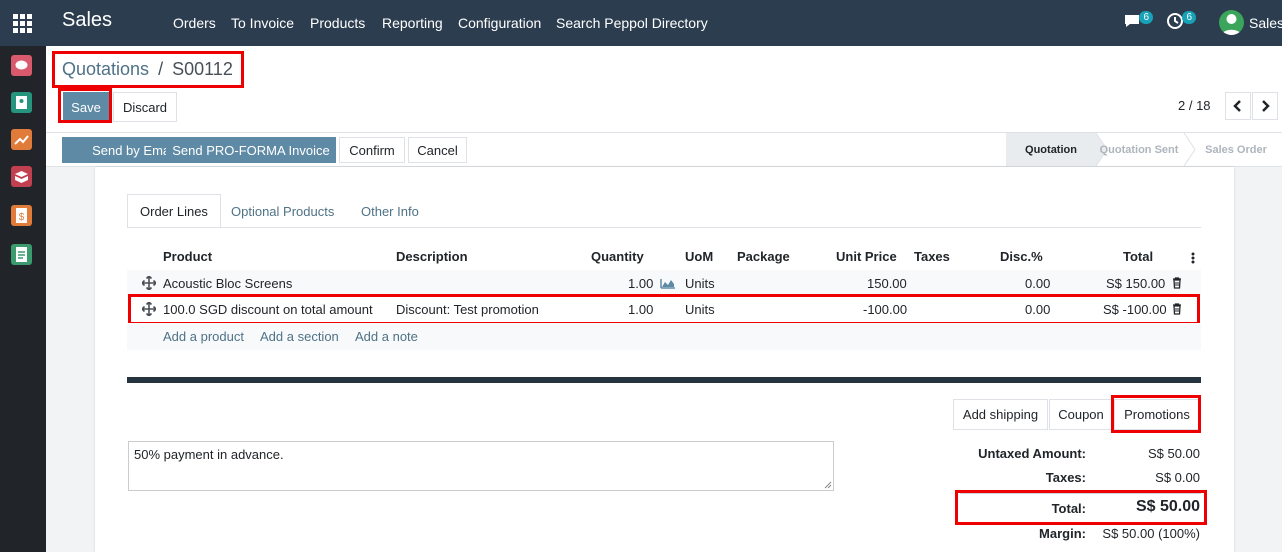 This screenshot has height=552, width=1282. What do you see at coordinates (1136, 283) in the screenshot?
I see `line-total: S$ 150.00` at bounding box center [1136, 283].